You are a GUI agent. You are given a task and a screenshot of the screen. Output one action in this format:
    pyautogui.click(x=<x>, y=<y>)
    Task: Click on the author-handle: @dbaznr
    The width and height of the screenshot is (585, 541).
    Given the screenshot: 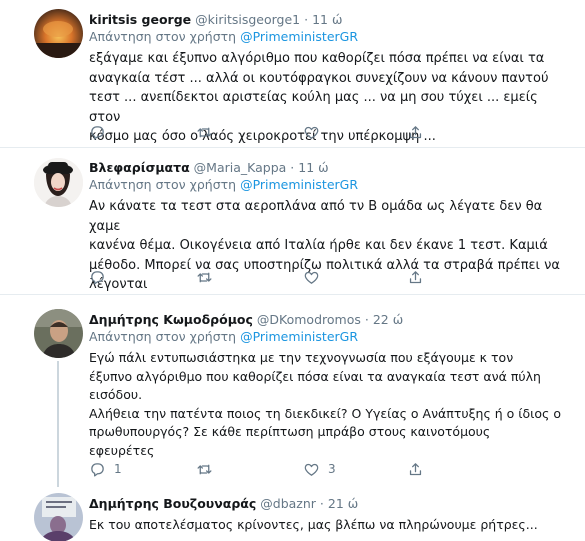 What is the action you would take?
    pyautogui.click(x=288, y=503)
    